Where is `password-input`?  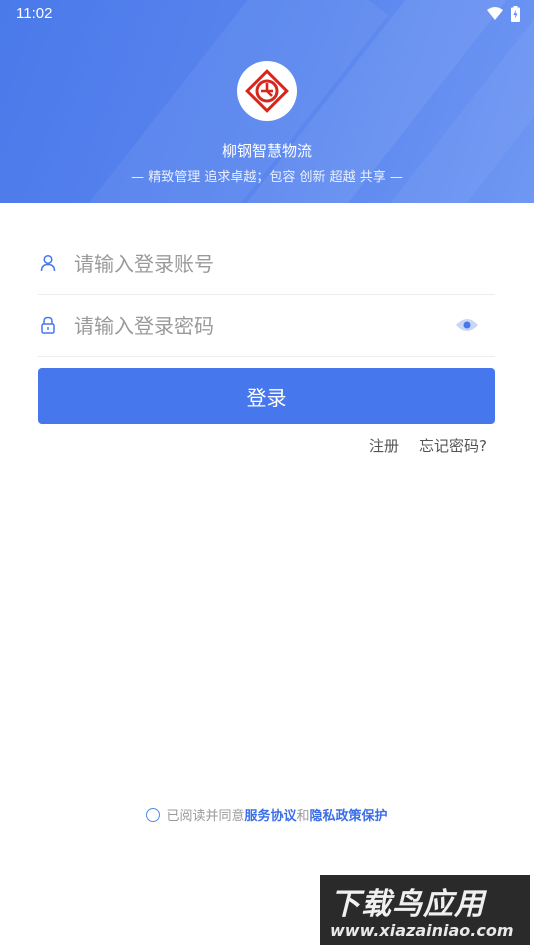 password-input is located at coordinates (264, 326).